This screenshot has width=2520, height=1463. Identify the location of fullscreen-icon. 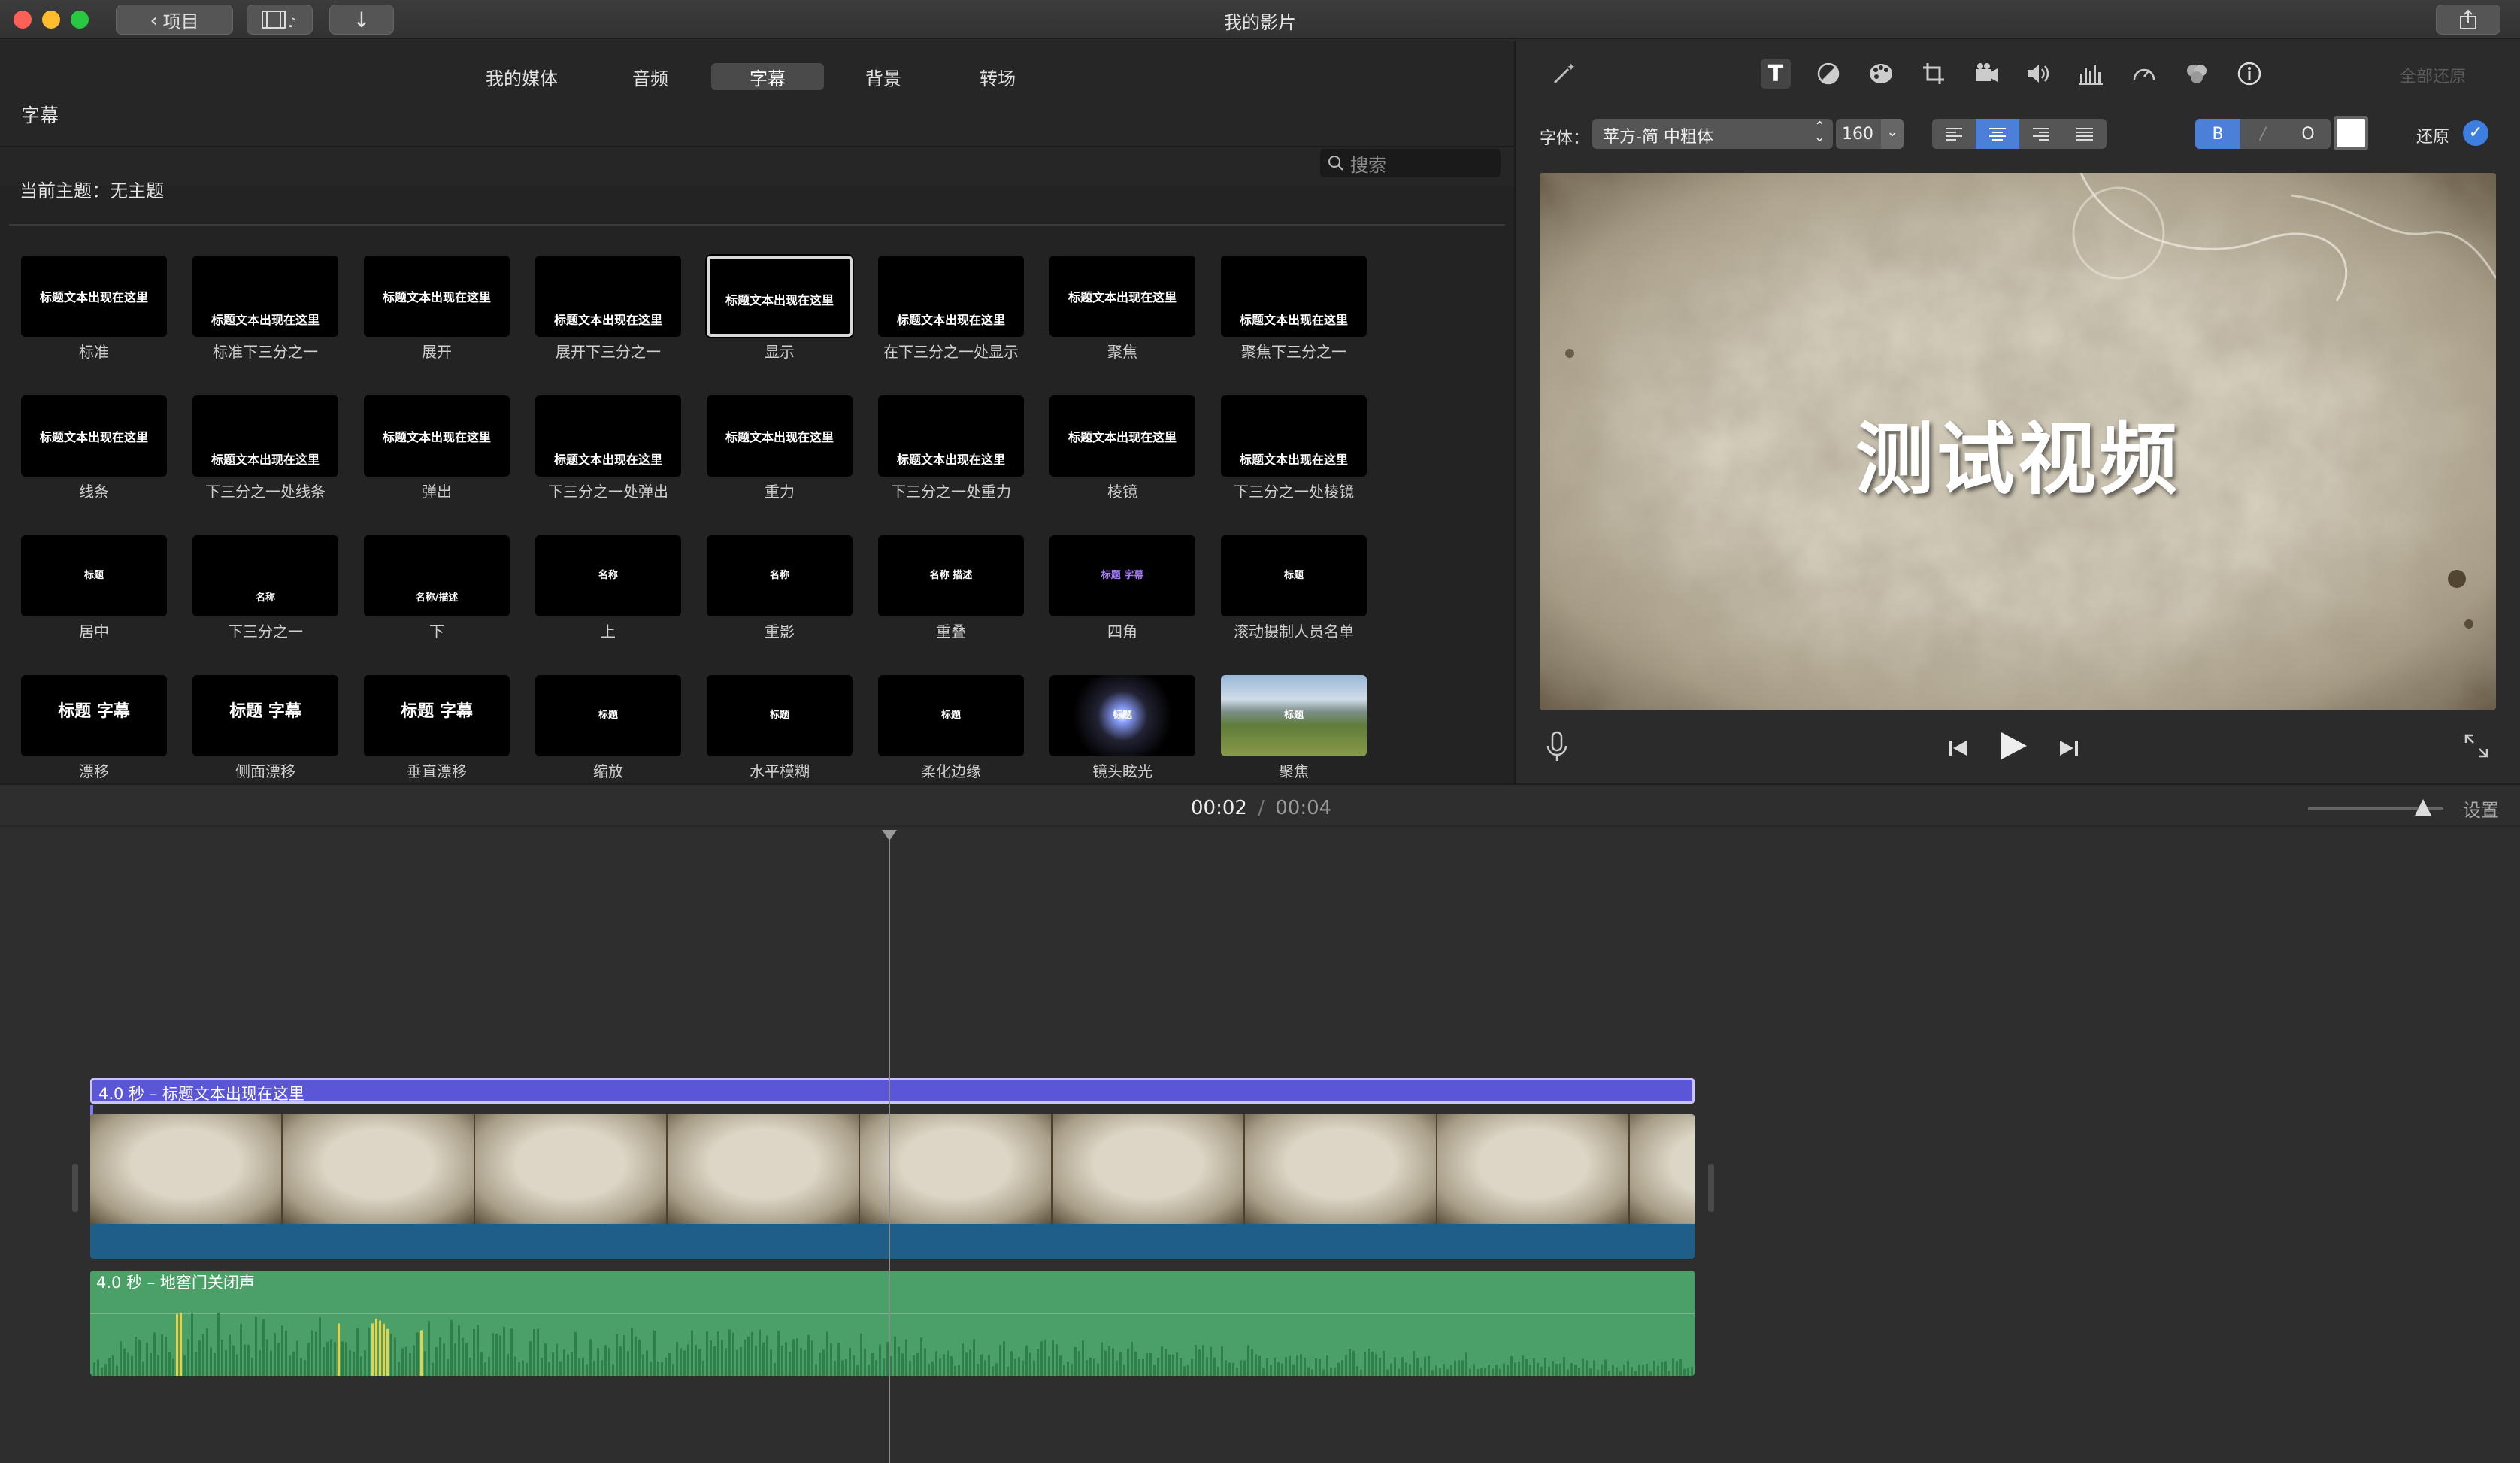
(2476, 745).